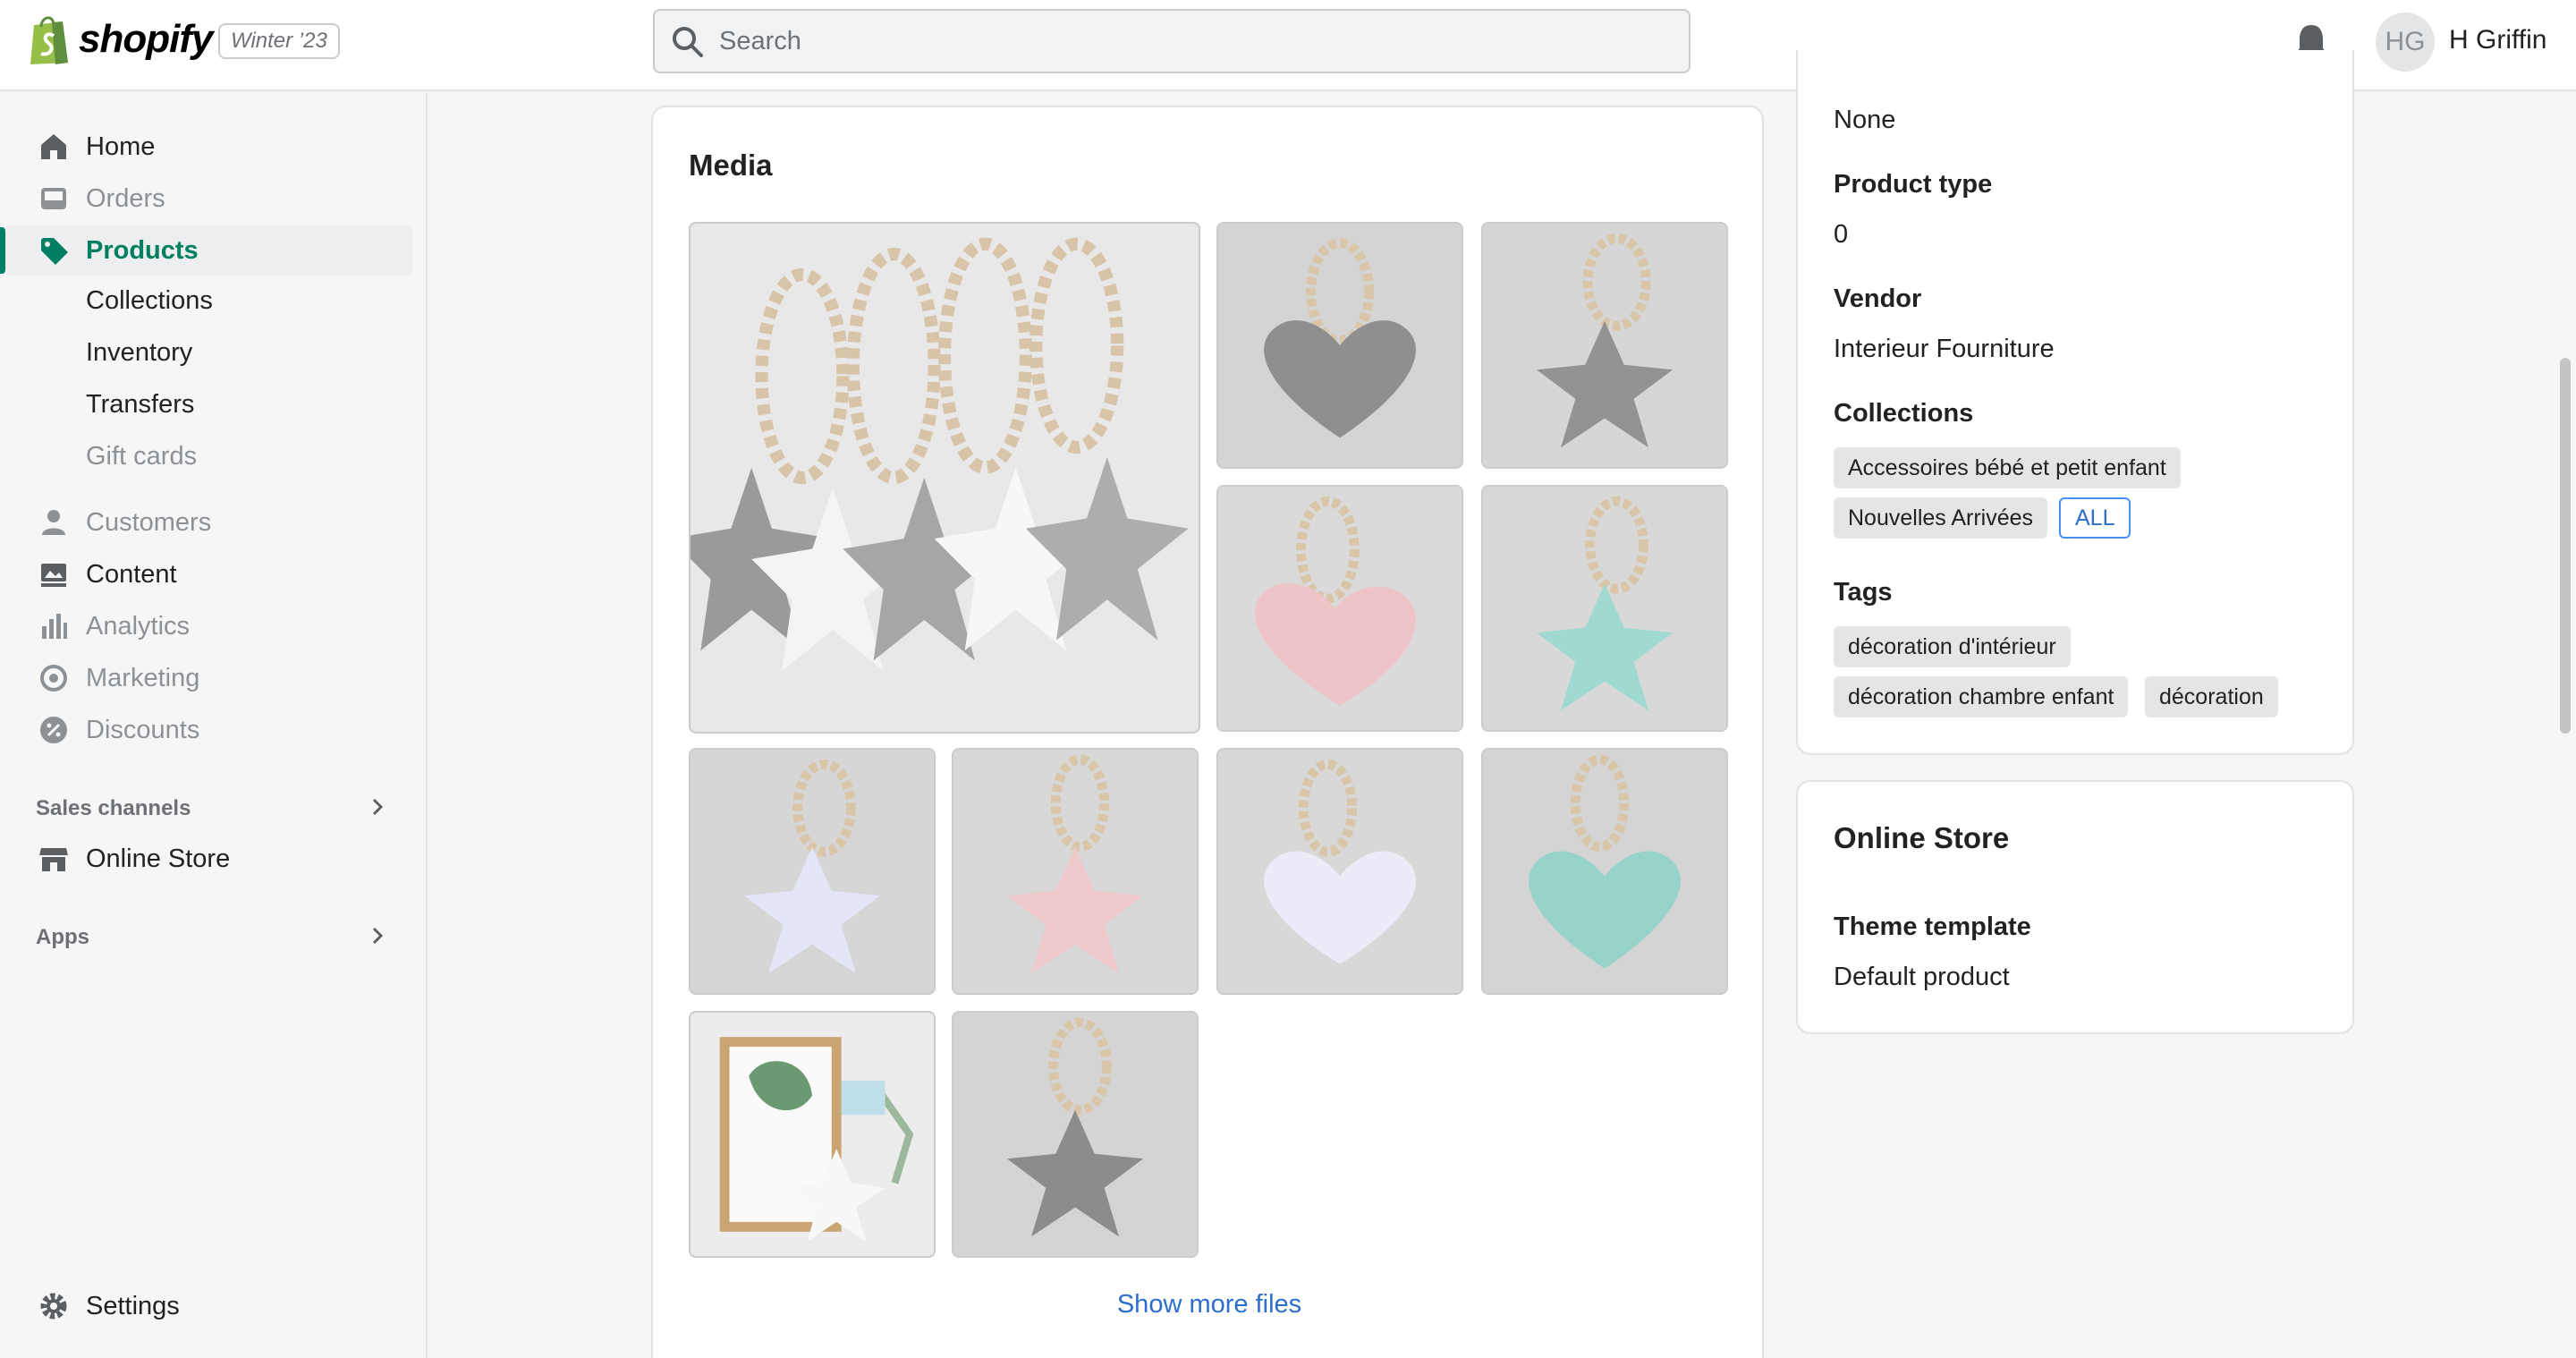 The height and width of the screenshot is (1358, 2576). Describe the element at coordinates (1913, 184) in the screenshot. I see `product-type-label: Product type` at that location.